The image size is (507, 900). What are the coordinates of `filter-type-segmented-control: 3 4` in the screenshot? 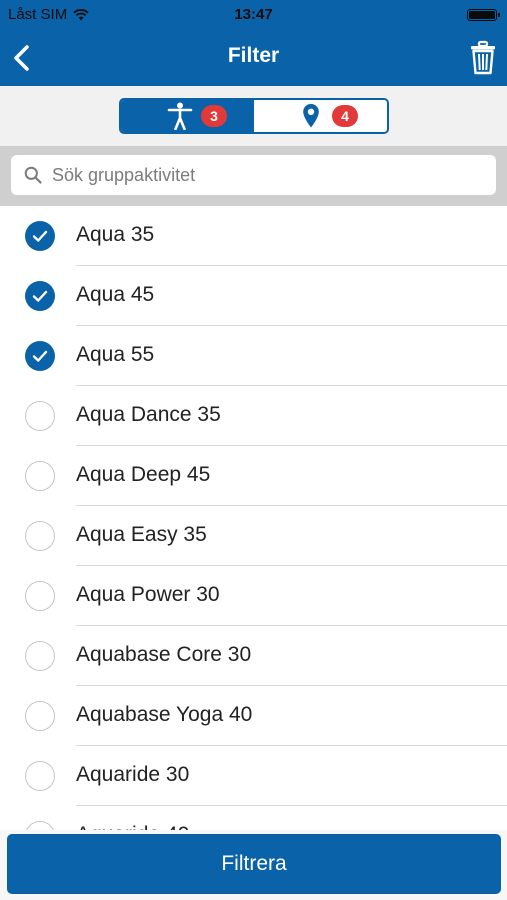 It's located at (254, 116).